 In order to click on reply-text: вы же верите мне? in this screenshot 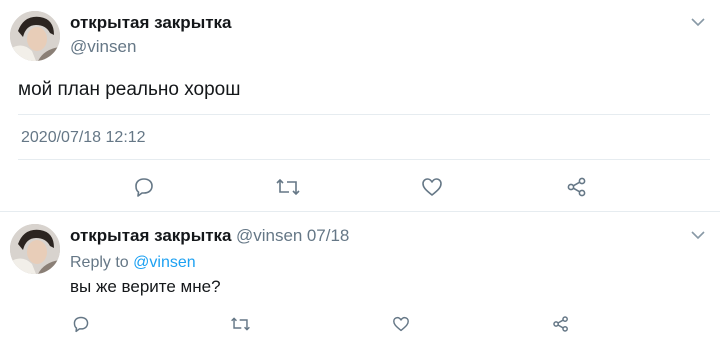, I will do `click(145, 286)`.